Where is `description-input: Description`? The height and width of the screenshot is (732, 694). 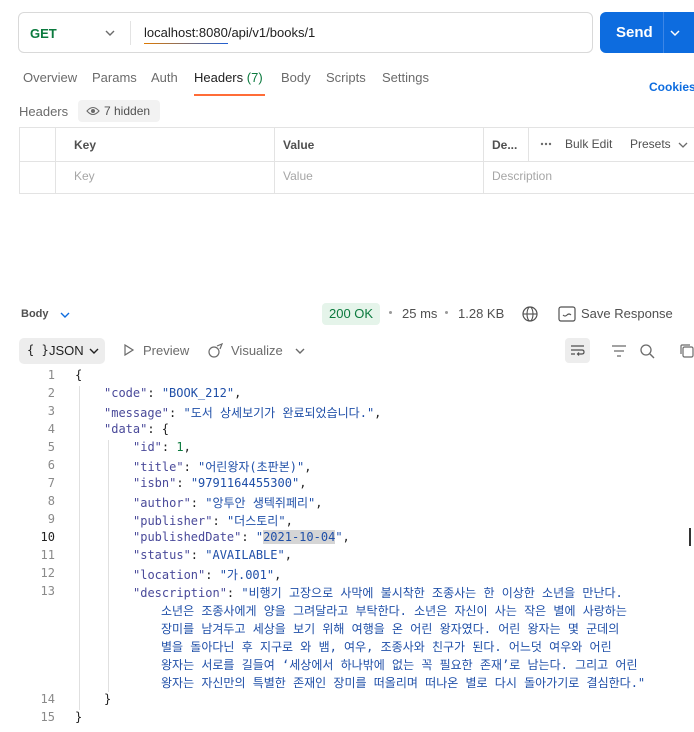
description-input: Description is located at coordinates (522, 176).